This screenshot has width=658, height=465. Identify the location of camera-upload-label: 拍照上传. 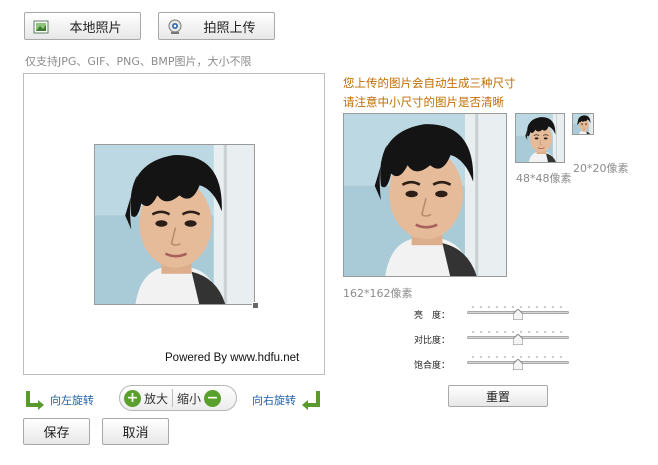
(229, 28).